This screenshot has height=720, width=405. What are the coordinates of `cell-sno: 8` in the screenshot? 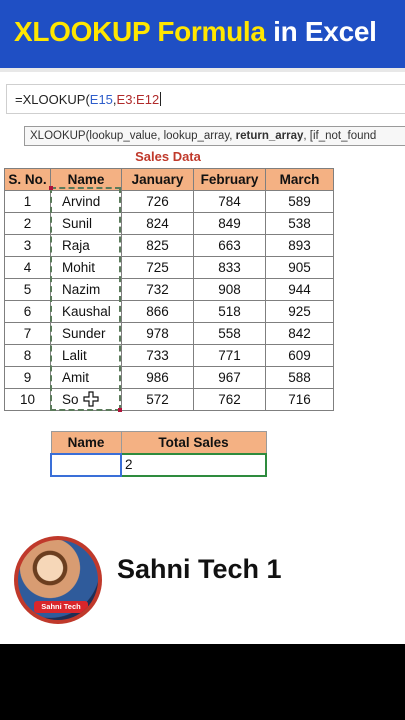 It's located at (27, 355).